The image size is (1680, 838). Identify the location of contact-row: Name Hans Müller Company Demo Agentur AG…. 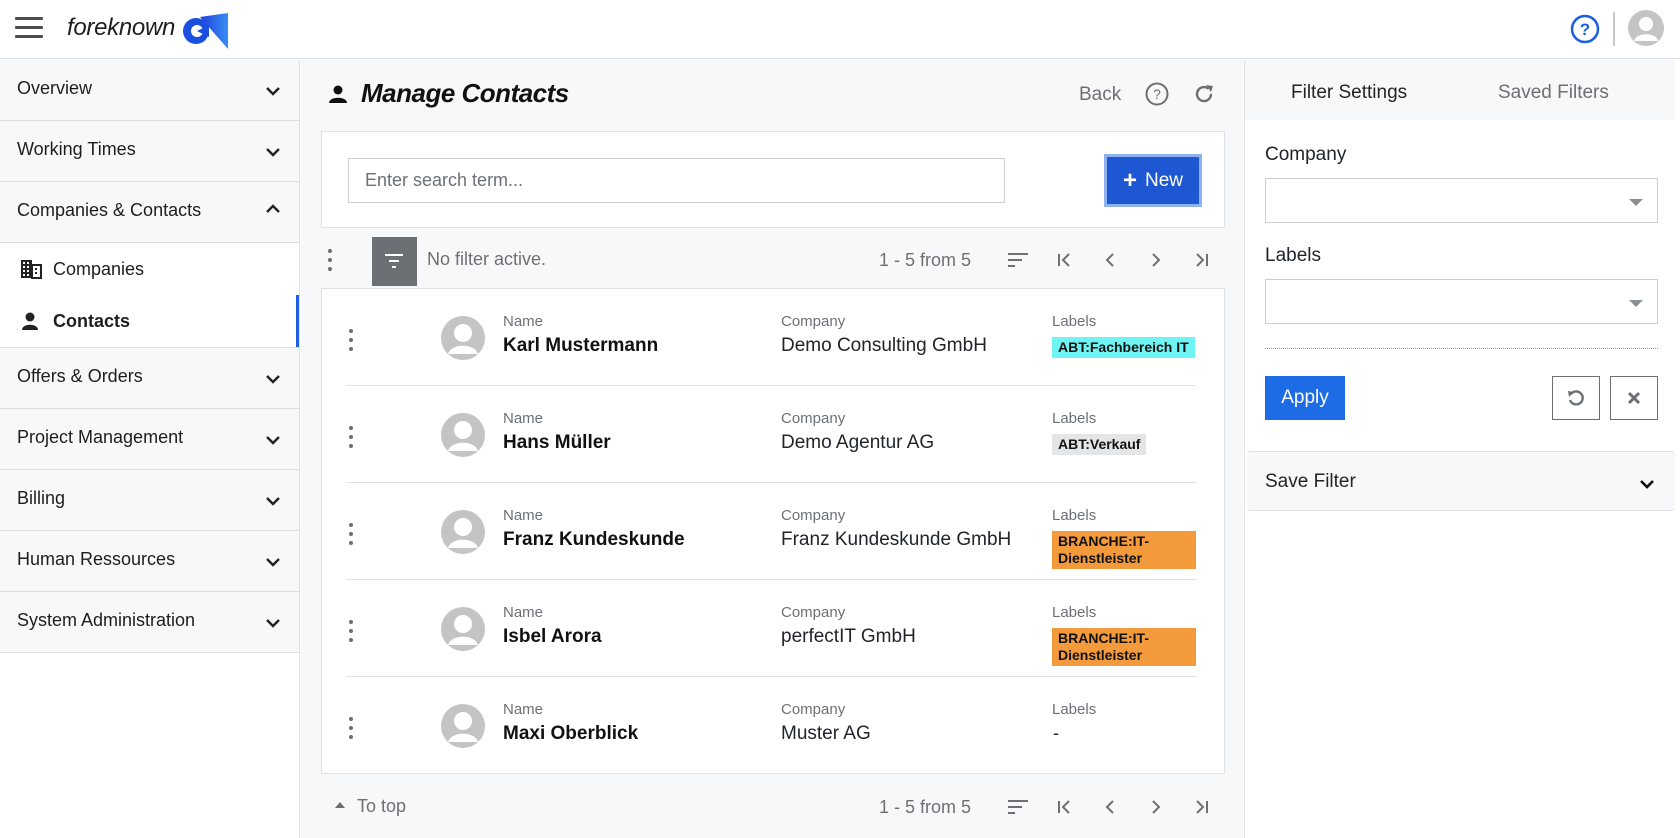
(771, 434).